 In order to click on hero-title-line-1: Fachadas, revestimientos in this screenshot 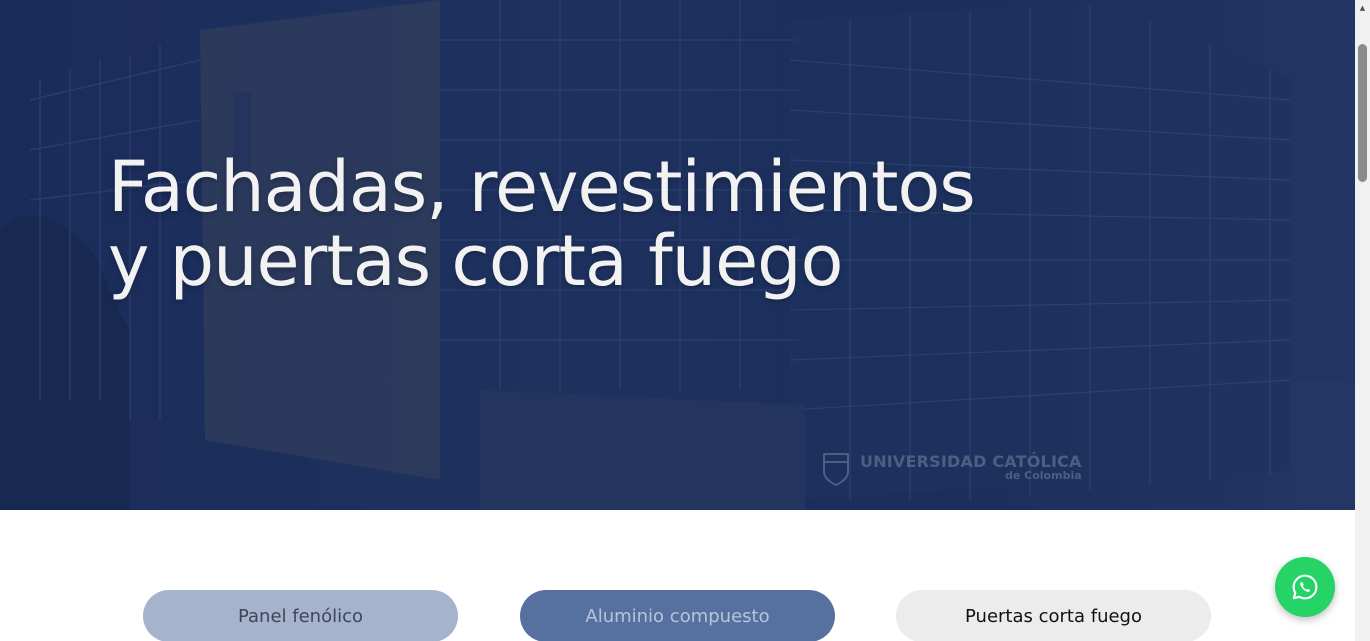, I will do `click(542, 187)`.